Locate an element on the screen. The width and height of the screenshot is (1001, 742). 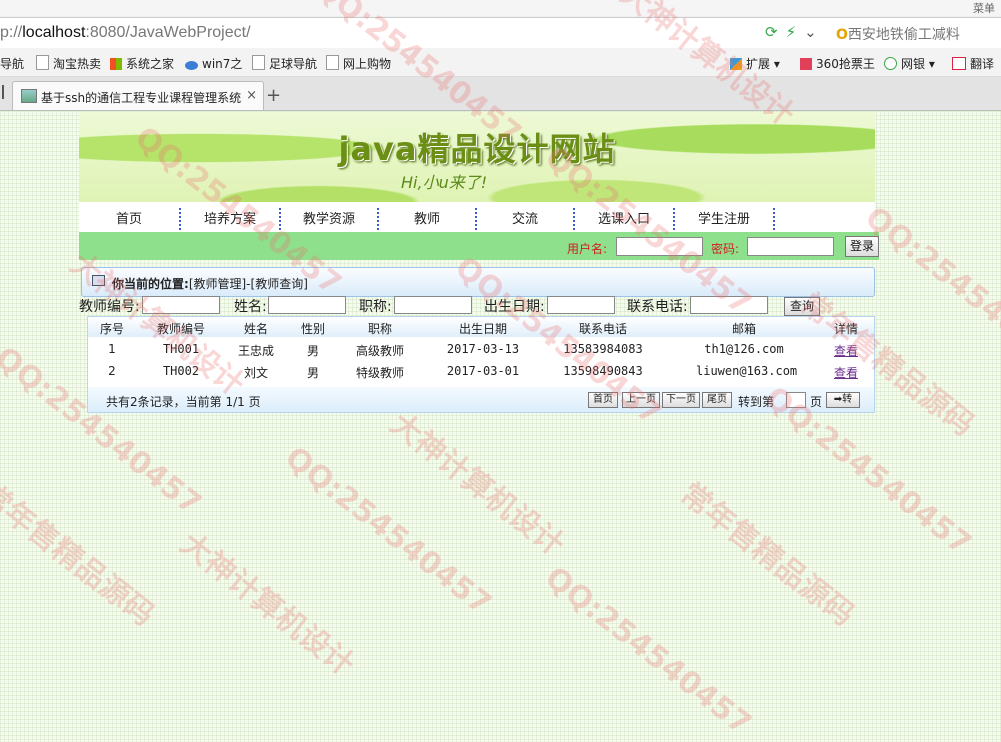
name-input is located at coordinates (307, 305).